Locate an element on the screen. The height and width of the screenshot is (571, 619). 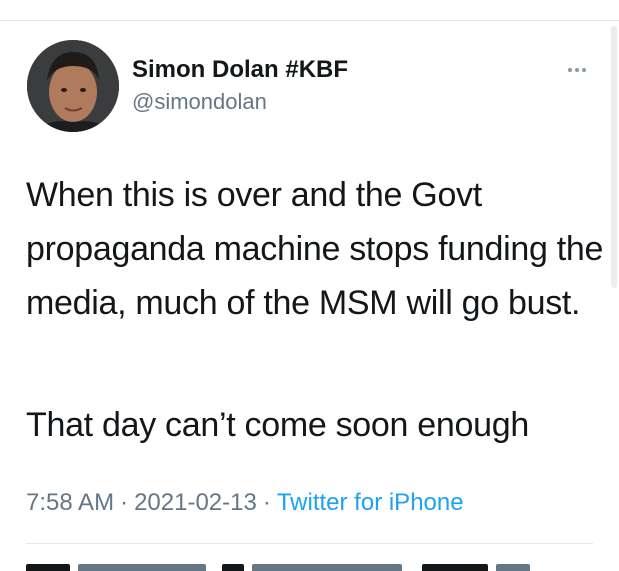
quote-tweets-label-stub is located at coordinates (327, 567).